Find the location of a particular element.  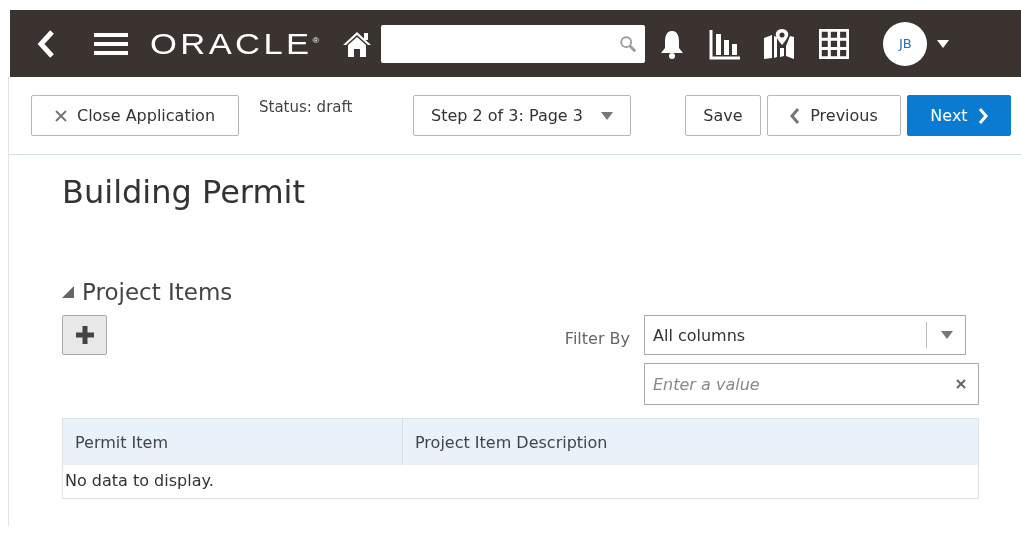

add-button is located at coordinates (84, 335).